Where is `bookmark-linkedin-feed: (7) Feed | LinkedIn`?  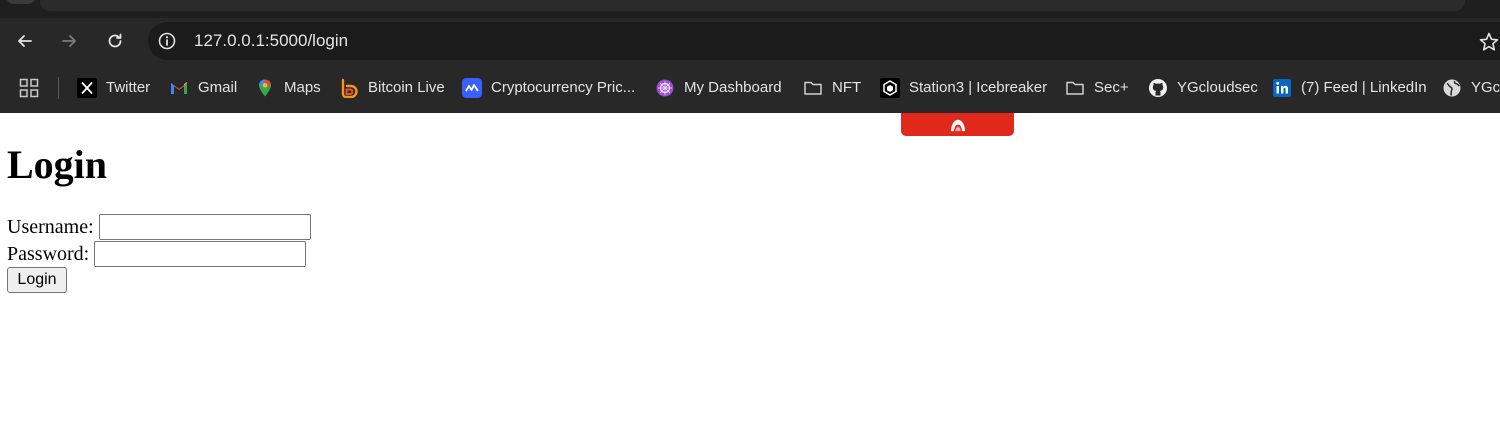 bookmark-linkedin-feed: (7) Feed | LinkedIn is located at coordinates (1349, 88).